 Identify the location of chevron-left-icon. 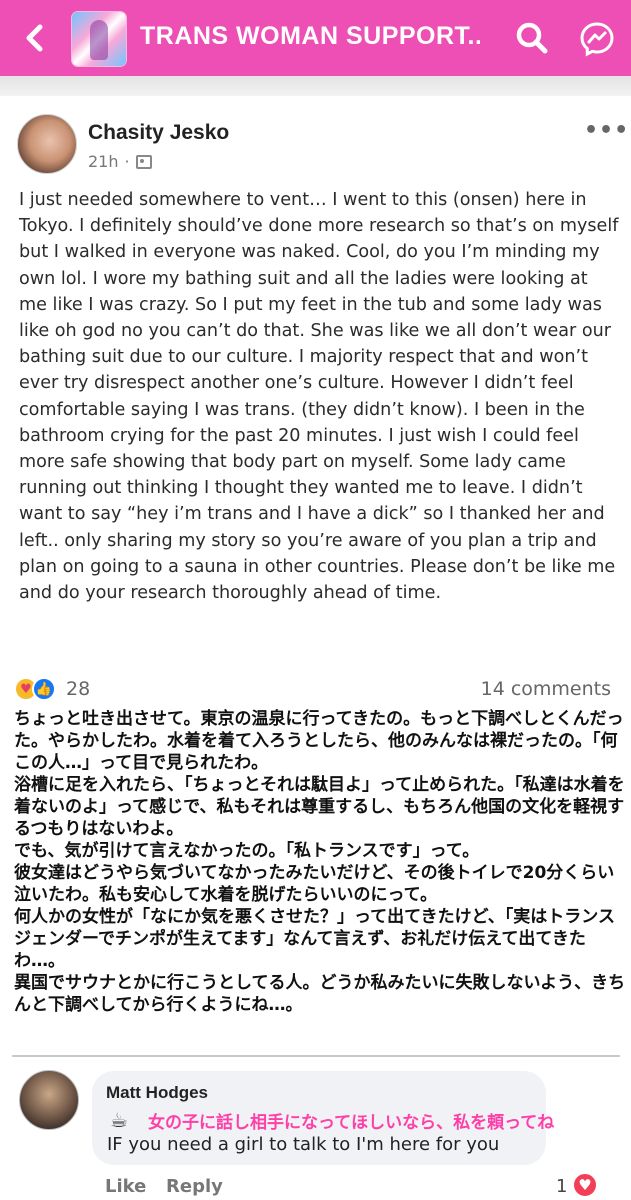
(34, 38).